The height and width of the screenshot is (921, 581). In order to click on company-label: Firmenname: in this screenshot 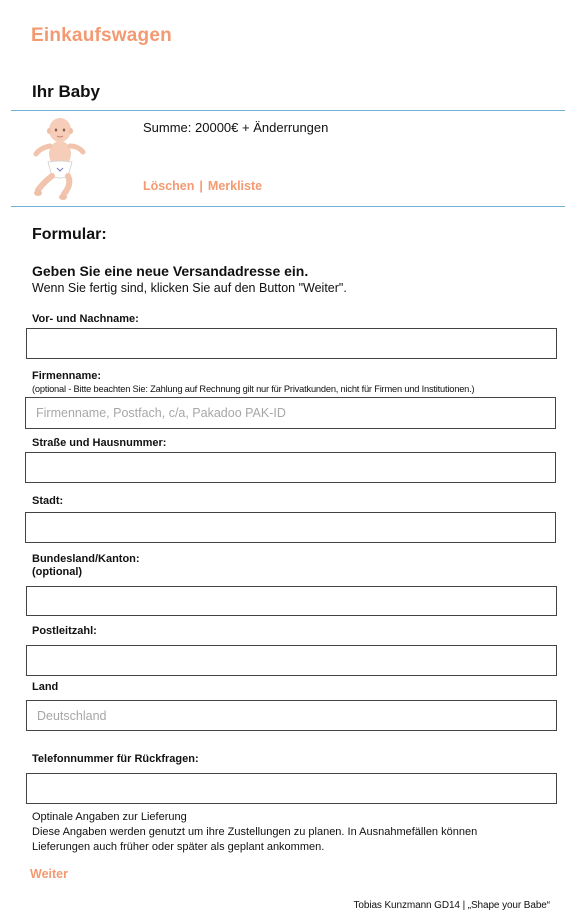, I will do `click(67, 376)`.